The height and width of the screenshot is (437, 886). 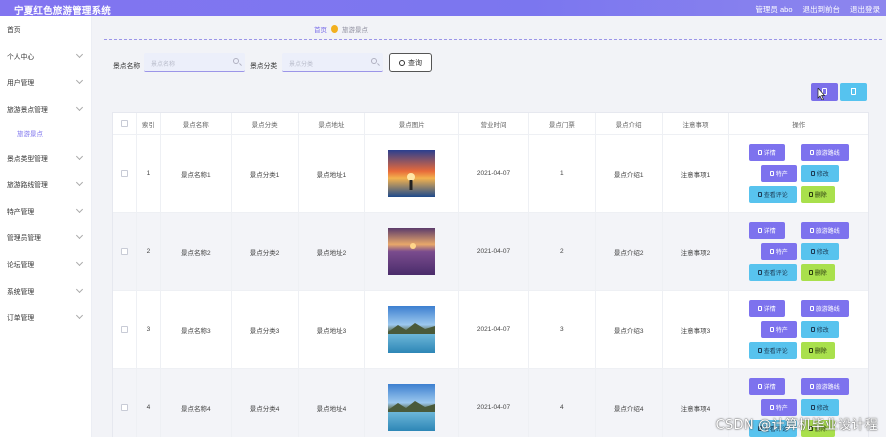 I want to click on sidebar-item-routes: 旅游路线管理, so click(x=45, y=184).